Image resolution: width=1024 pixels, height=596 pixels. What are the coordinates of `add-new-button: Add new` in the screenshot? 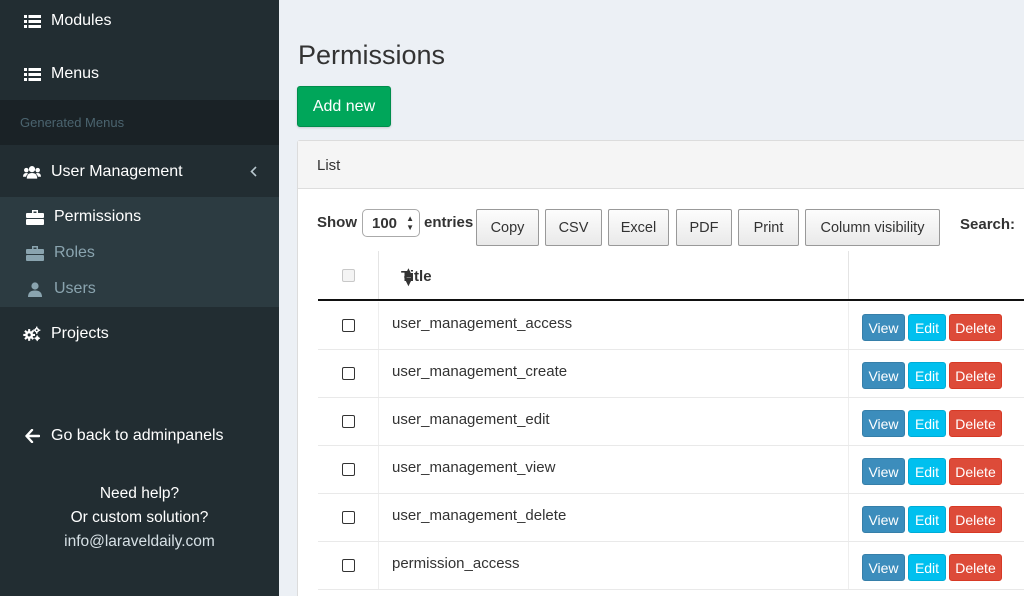 It's located at (344, 106).